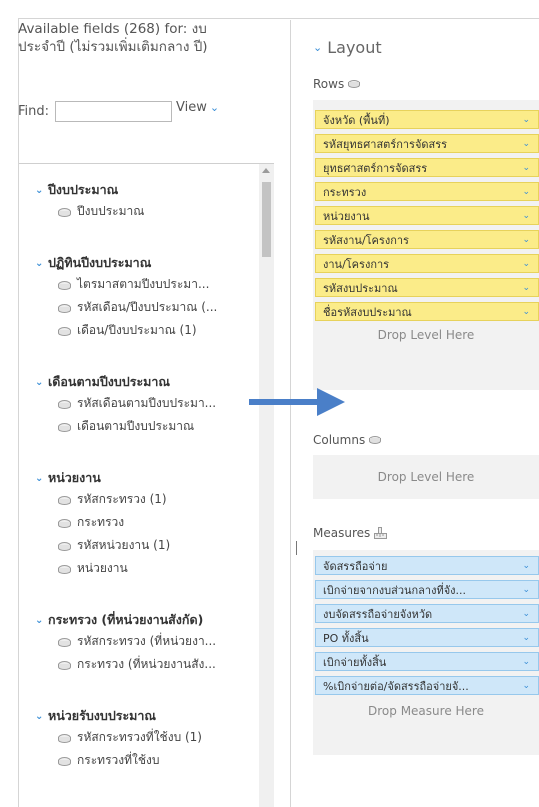 Image resolution: width=539 pixels, height=807 pixels. I want to click on field-item: รหัสหน่วยงาน (1), so click(102, 545).